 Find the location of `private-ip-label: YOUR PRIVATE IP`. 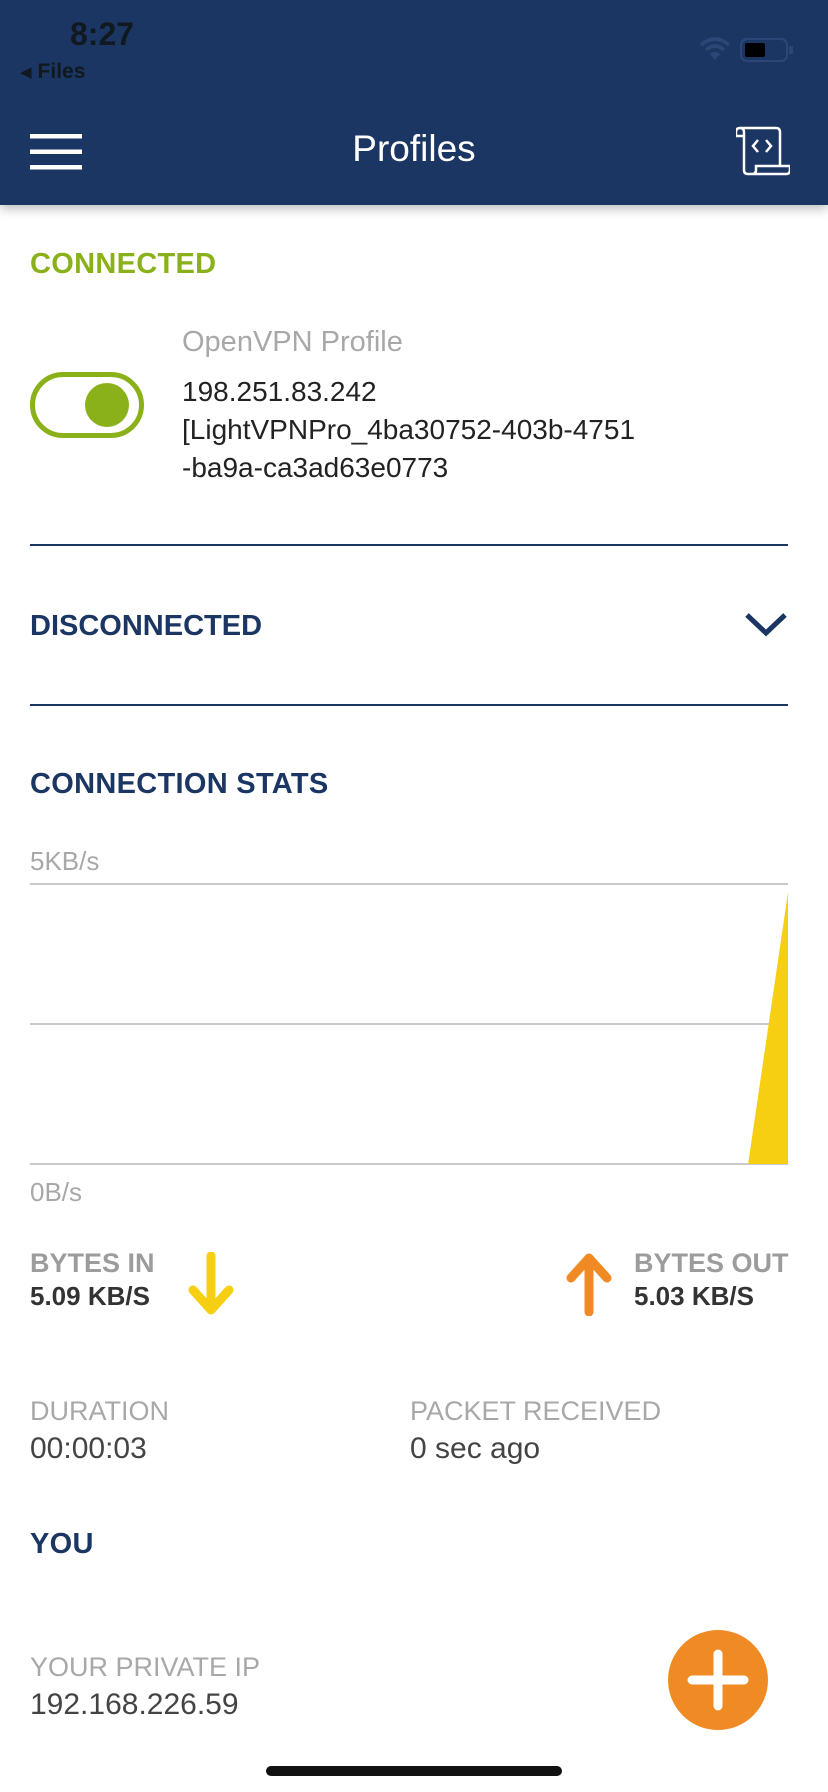

private-ip-label: YOUR PRIVATE IP is located at coordinates (145, 1667).